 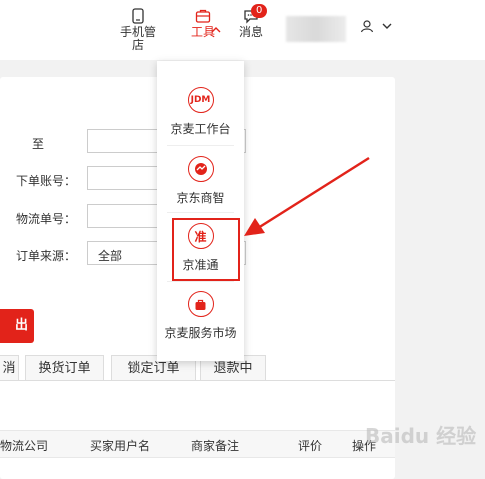 What do you see at coordinates (9, 367) in the screenshot?
I see `tab-cancel: 消` at bounding box center [9, 367].